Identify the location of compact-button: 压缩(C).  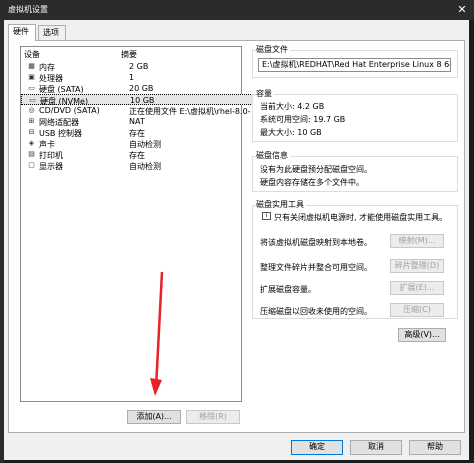
(417, 310).